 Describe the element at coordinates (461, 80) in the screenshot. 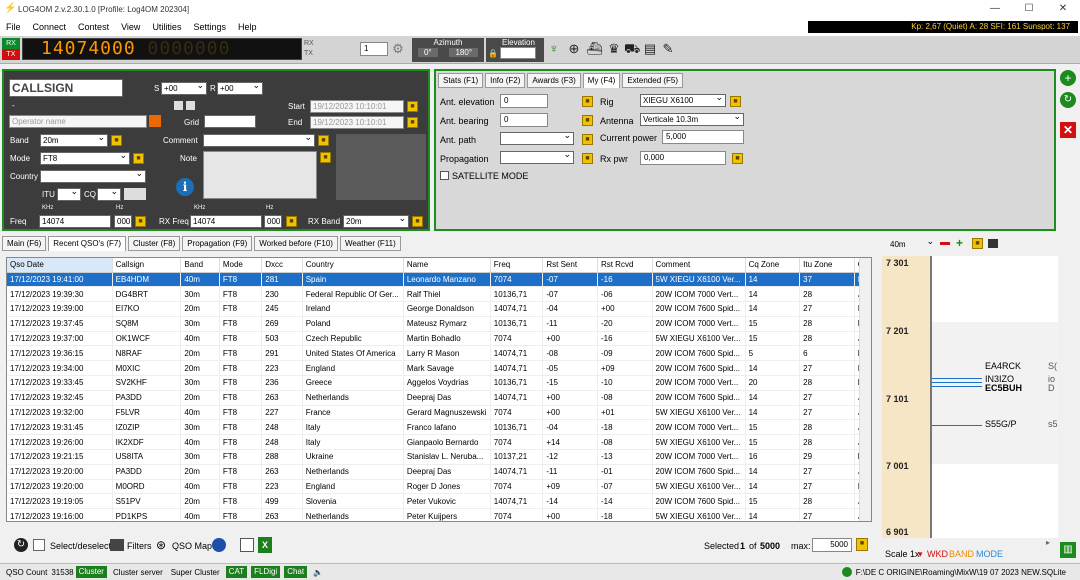

I see `tab-stats: Stats (F1)` at that location.